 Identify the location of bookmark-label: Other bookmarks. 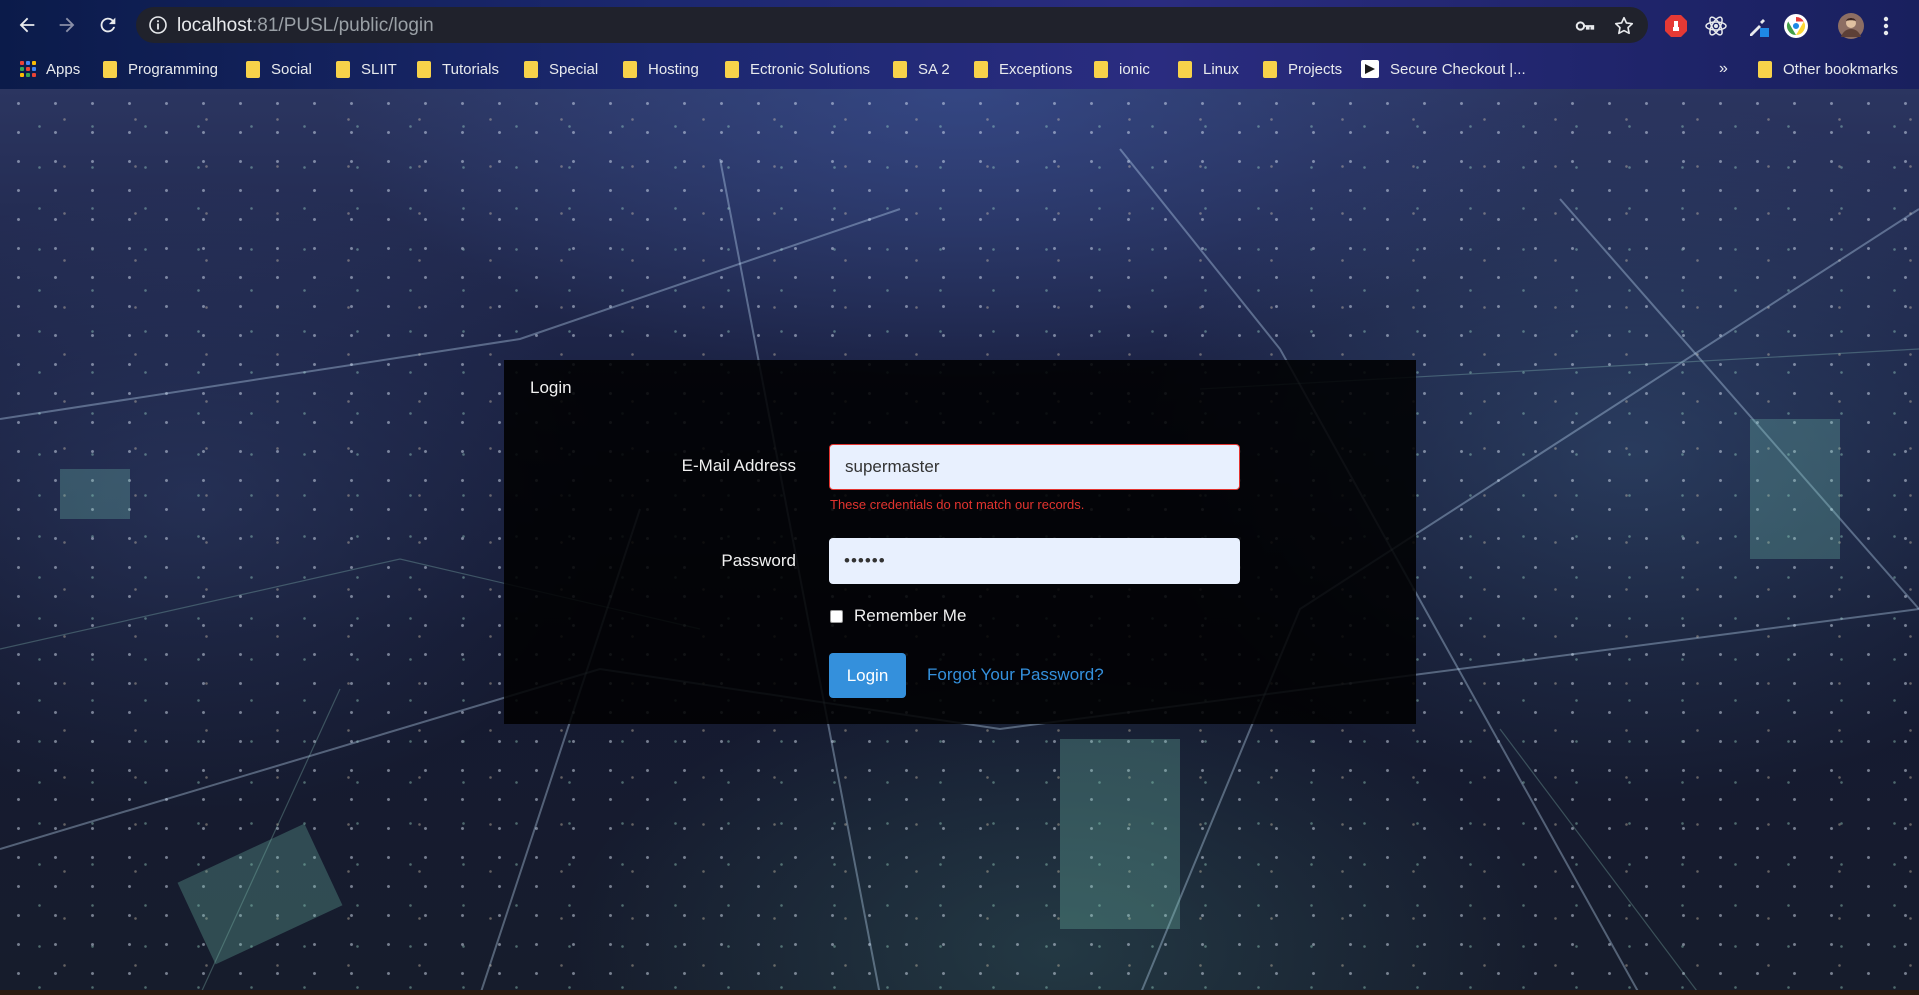
(1841, 69).